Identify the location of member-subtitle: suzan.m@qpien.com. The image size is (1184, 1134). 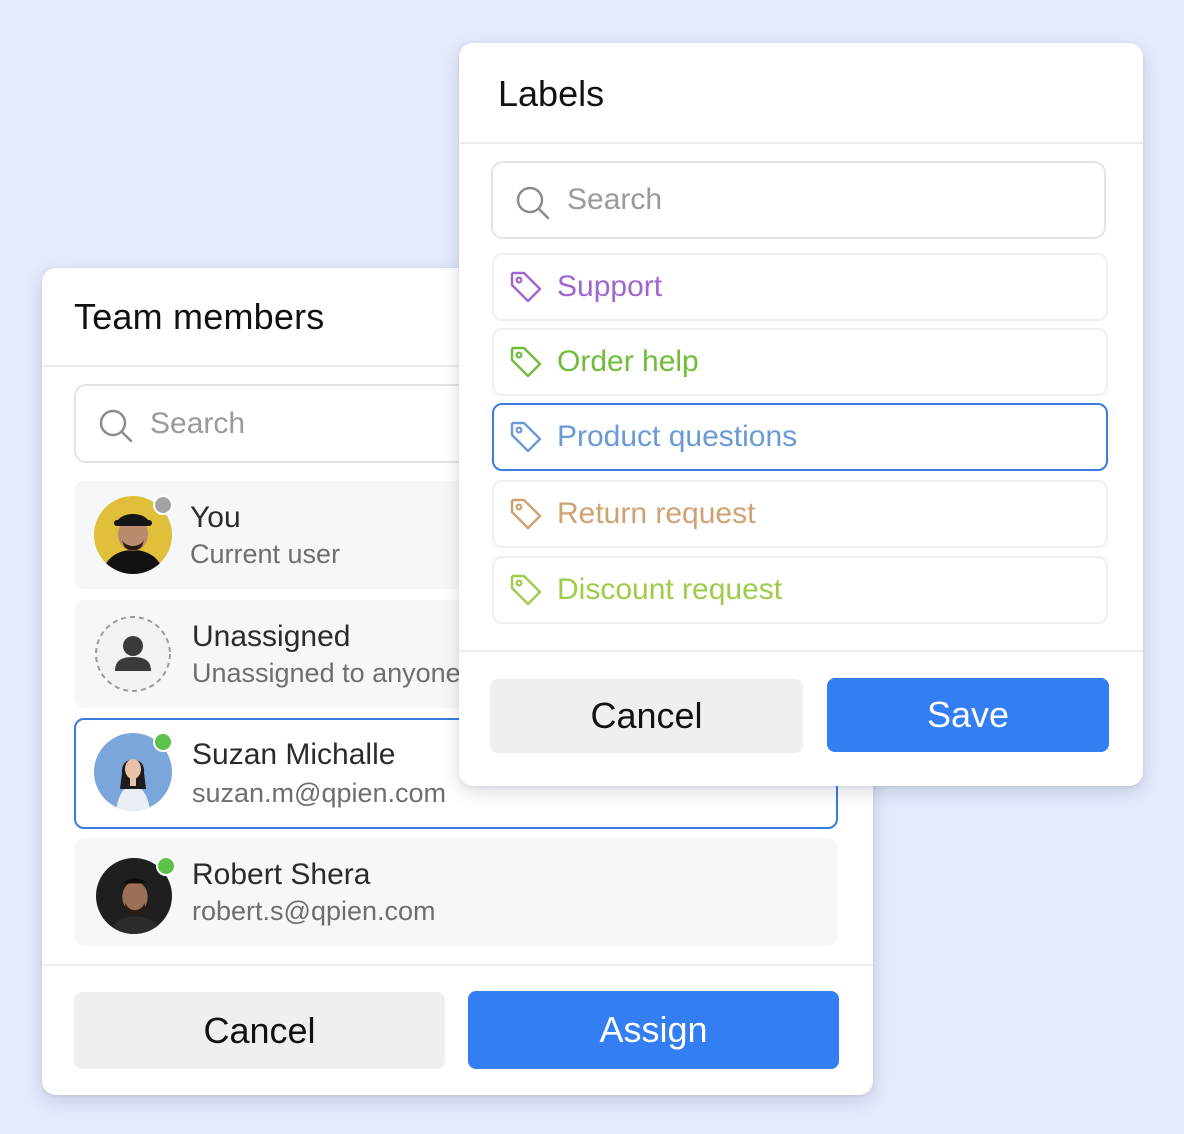
(319, 793).